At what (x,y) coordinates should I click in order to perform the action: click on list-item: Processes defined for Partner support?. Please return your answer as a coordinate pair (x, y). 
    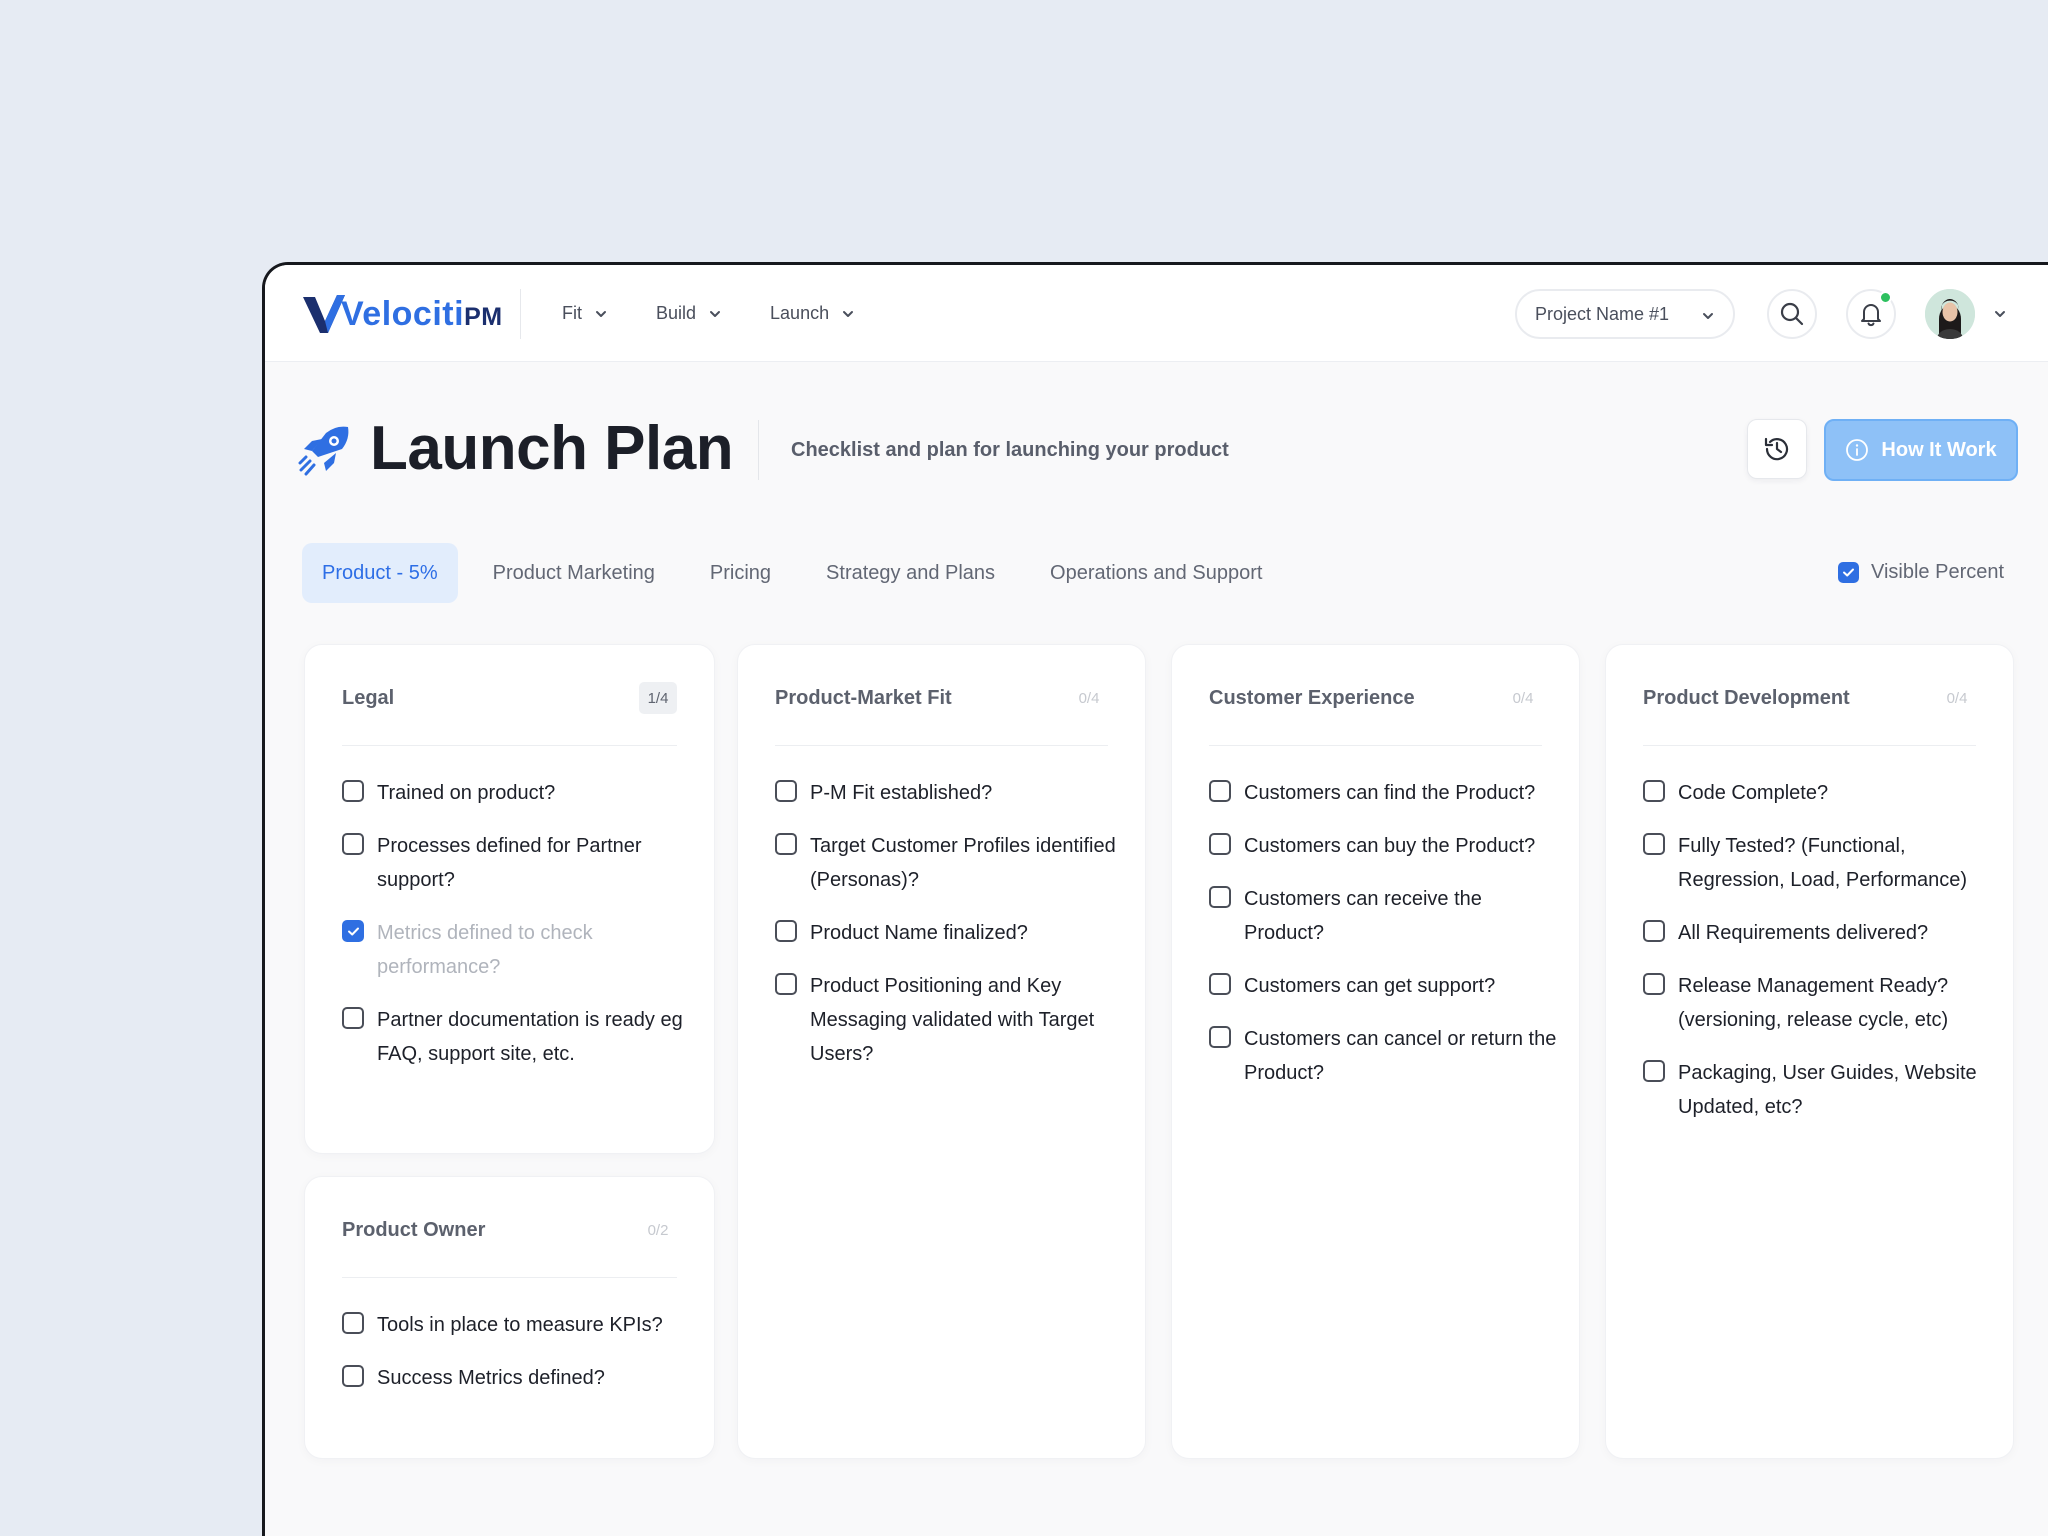
    Looking at the image, I should click on (518, 863).